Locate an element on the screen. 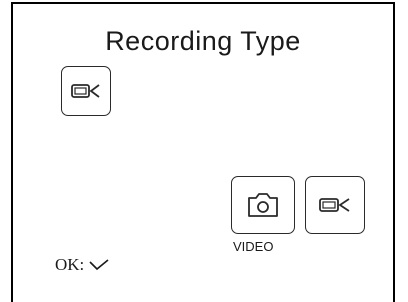 This screenshot has width=408, height=302. ok-hint: OK: is located at coordinates (82, 265).